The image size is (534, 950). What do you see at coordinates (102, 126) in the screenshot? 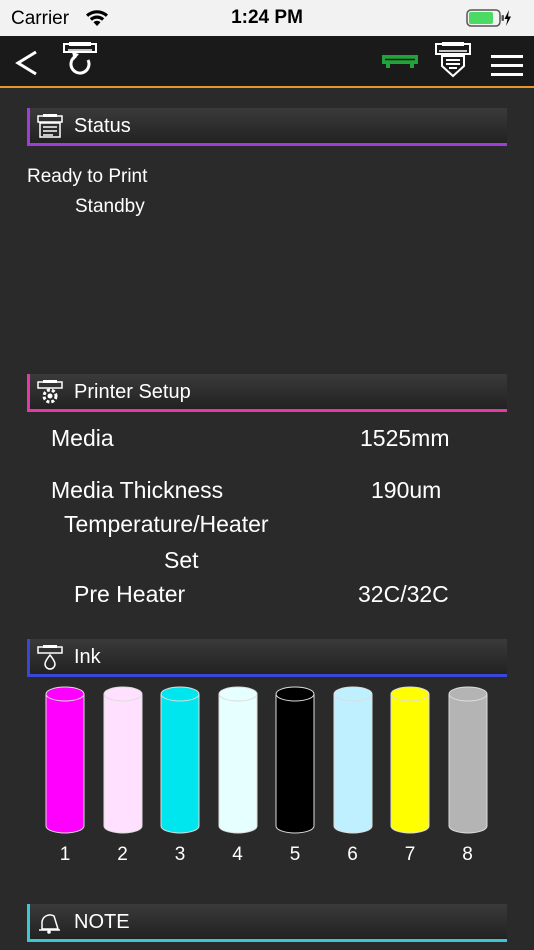
I see `status-section-title: Status` at bounding box center [102, 126].